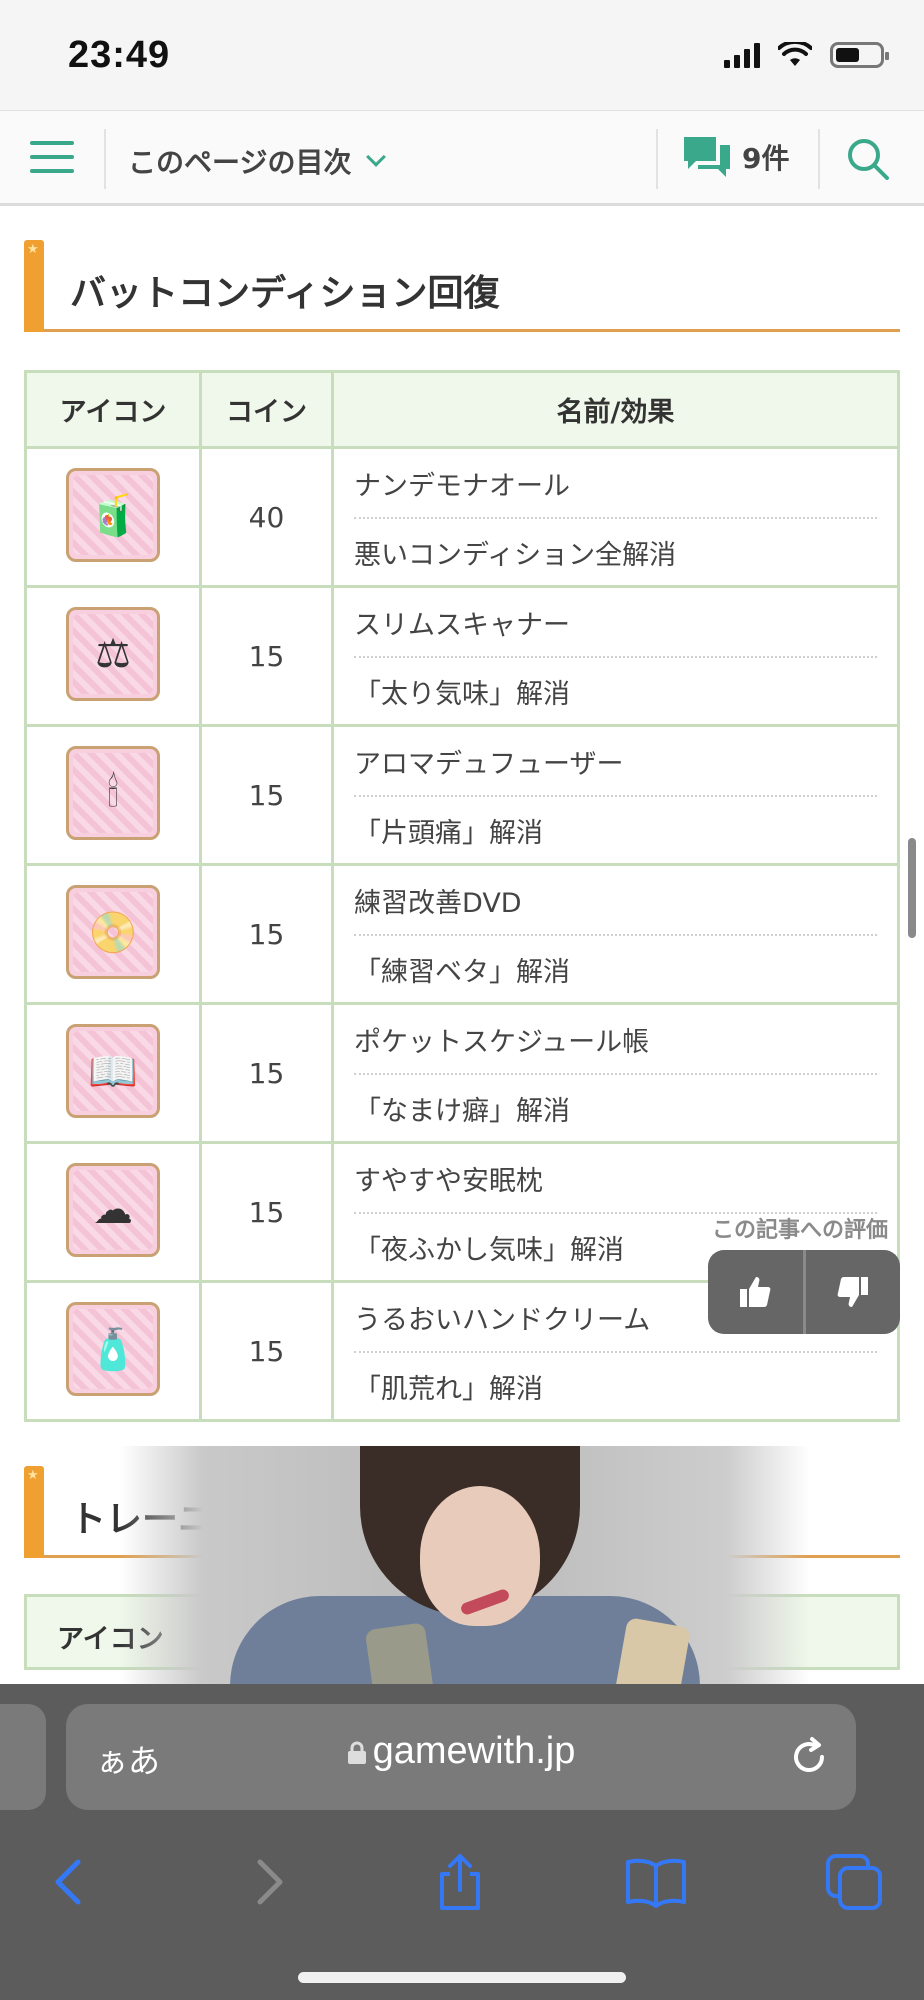 Image resolution: width=924 pixels, height=2000 pixels. What do you see at coordinates (615, 409) in the screenshot?
I see `header-effect: 名前/効果` at bounding box center [615, 409].